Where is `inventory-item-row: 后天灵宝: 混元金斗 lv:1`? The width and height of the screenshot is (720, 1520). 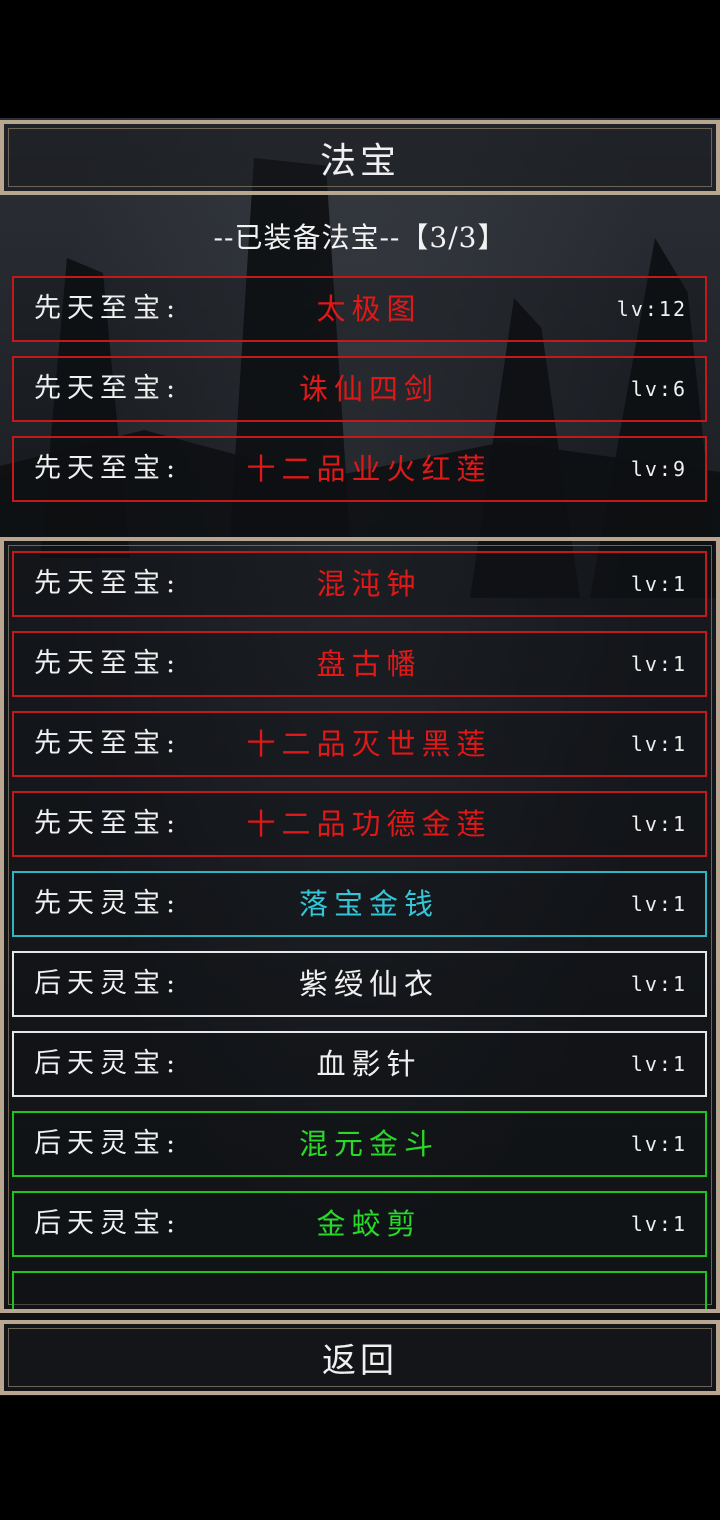
inventory-item-row: 后天灵宝: 混元金斗 lv:1 is located at coordinates (359, 1144).